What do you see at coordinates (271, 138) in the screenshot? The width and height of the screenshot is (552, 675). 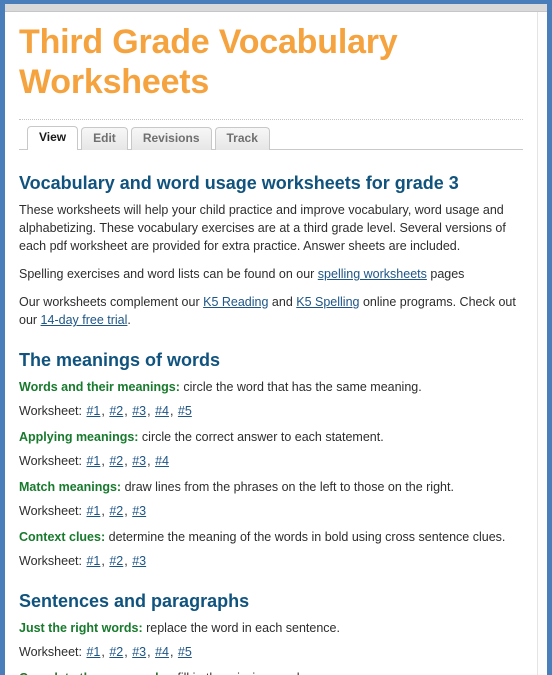 I see `node-tabs: View Edit Revisions Track` at bounding box center [271, 138].